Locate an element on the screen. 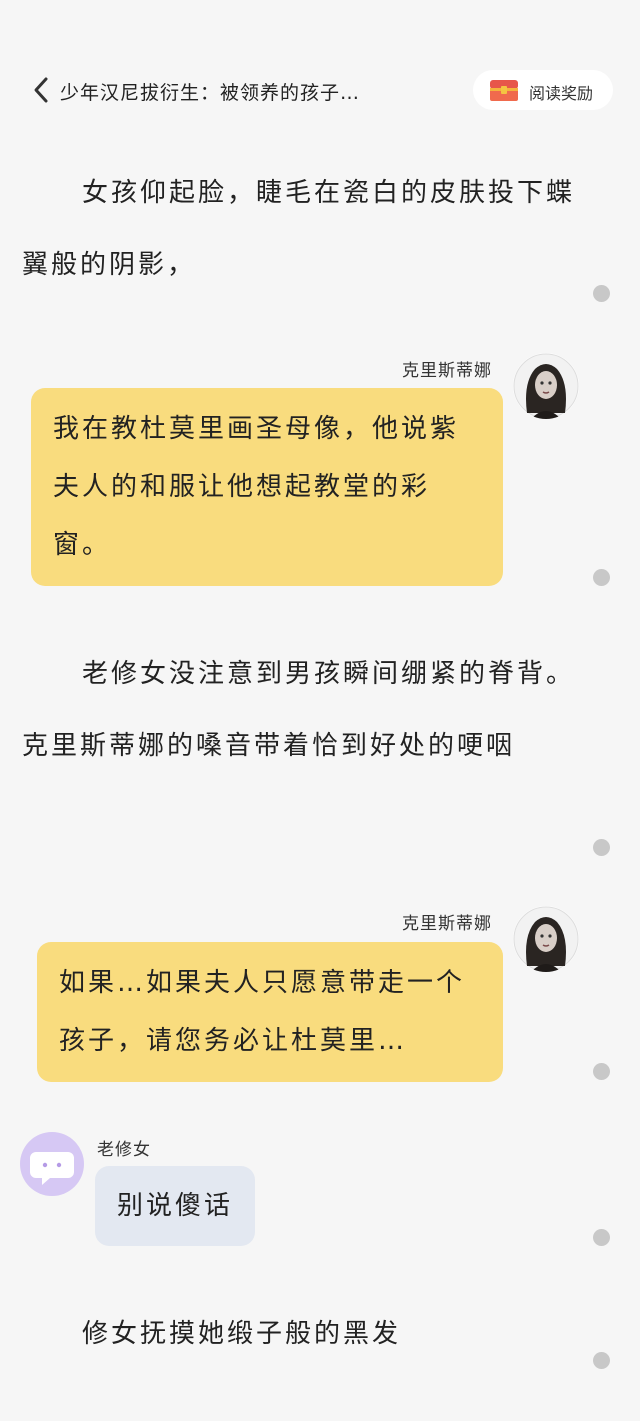  back-button is located at coordinates (42, 90).